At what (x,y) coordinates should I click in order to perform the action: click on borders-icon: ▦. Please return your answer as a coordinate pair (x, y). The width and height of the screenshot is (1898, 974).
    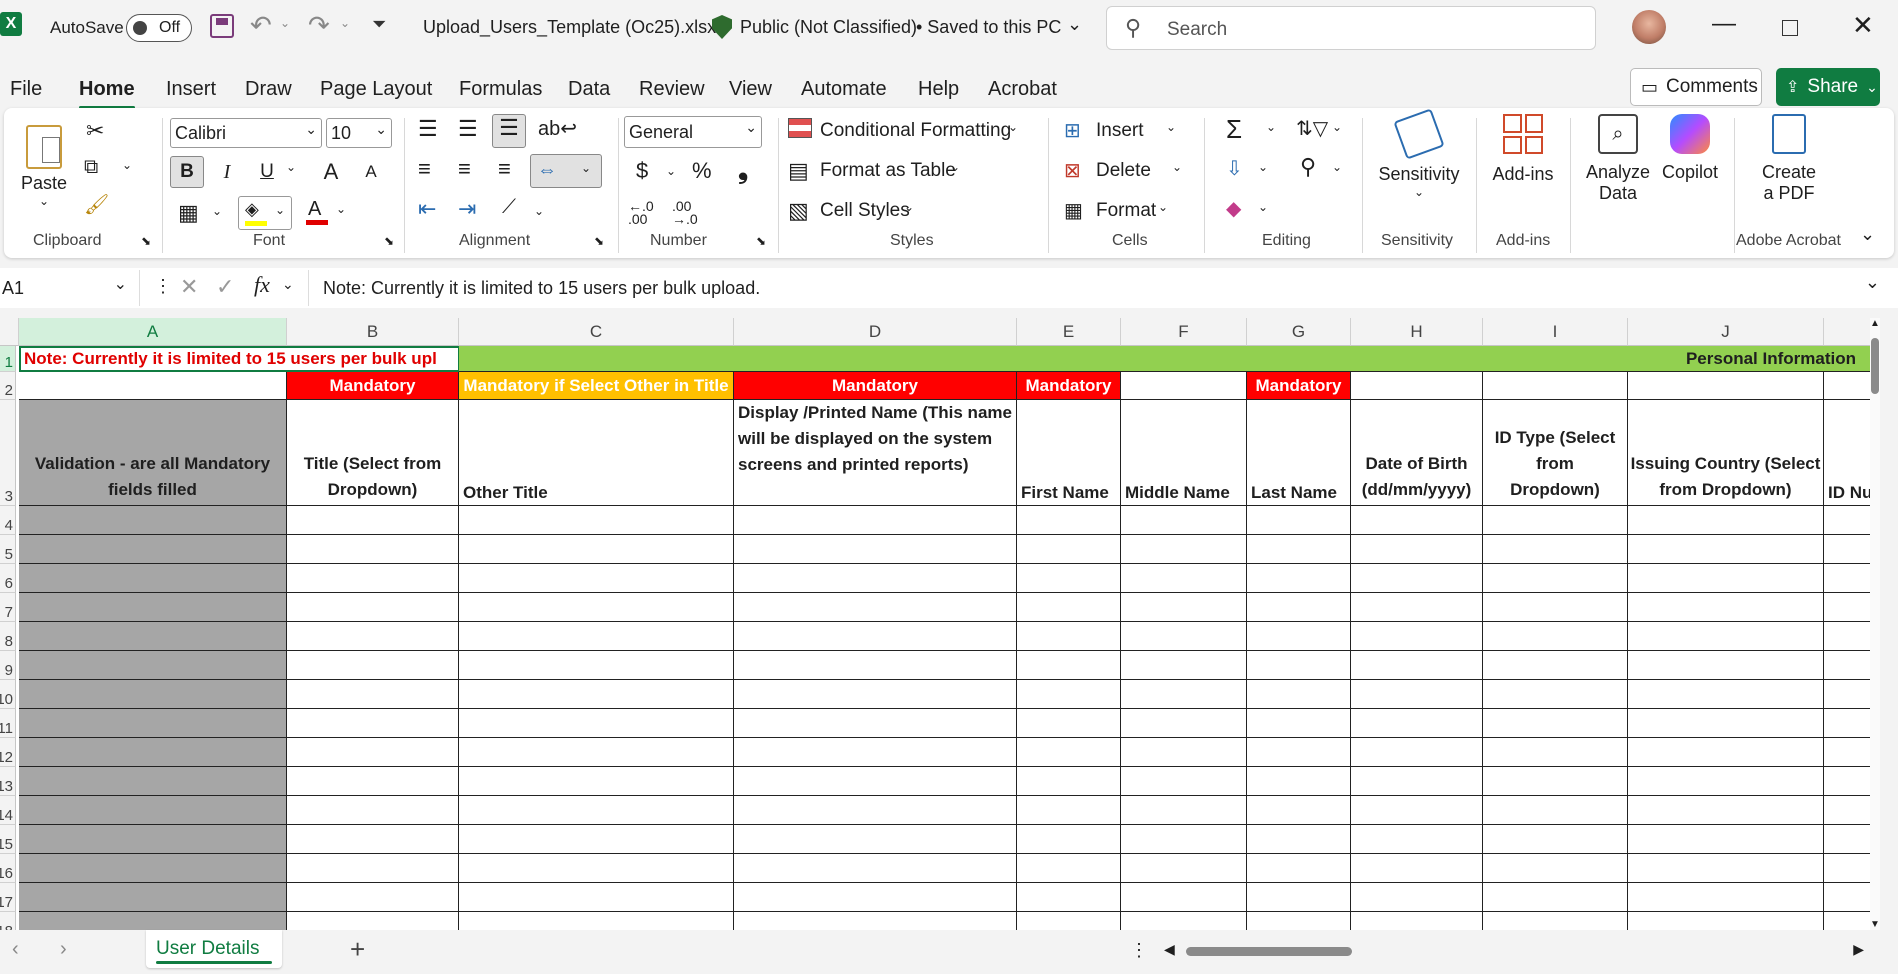
    Looking at the image, I should click on (188, 213).